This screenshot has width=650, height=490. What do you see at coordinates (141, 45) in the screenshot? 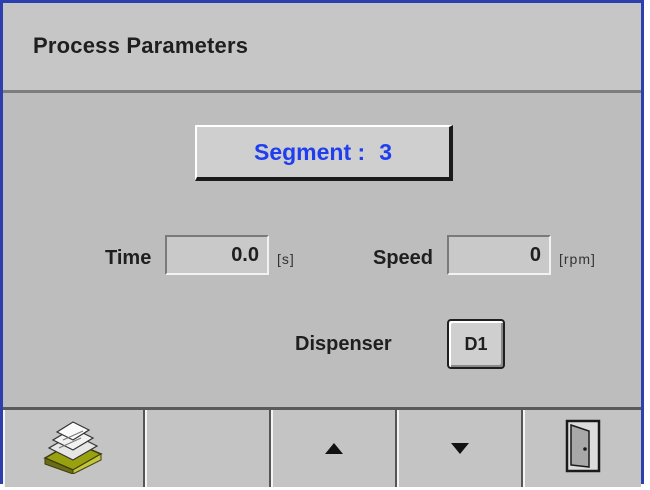
I see `page-title: Process Parameters` at bounding box center [141, 45].